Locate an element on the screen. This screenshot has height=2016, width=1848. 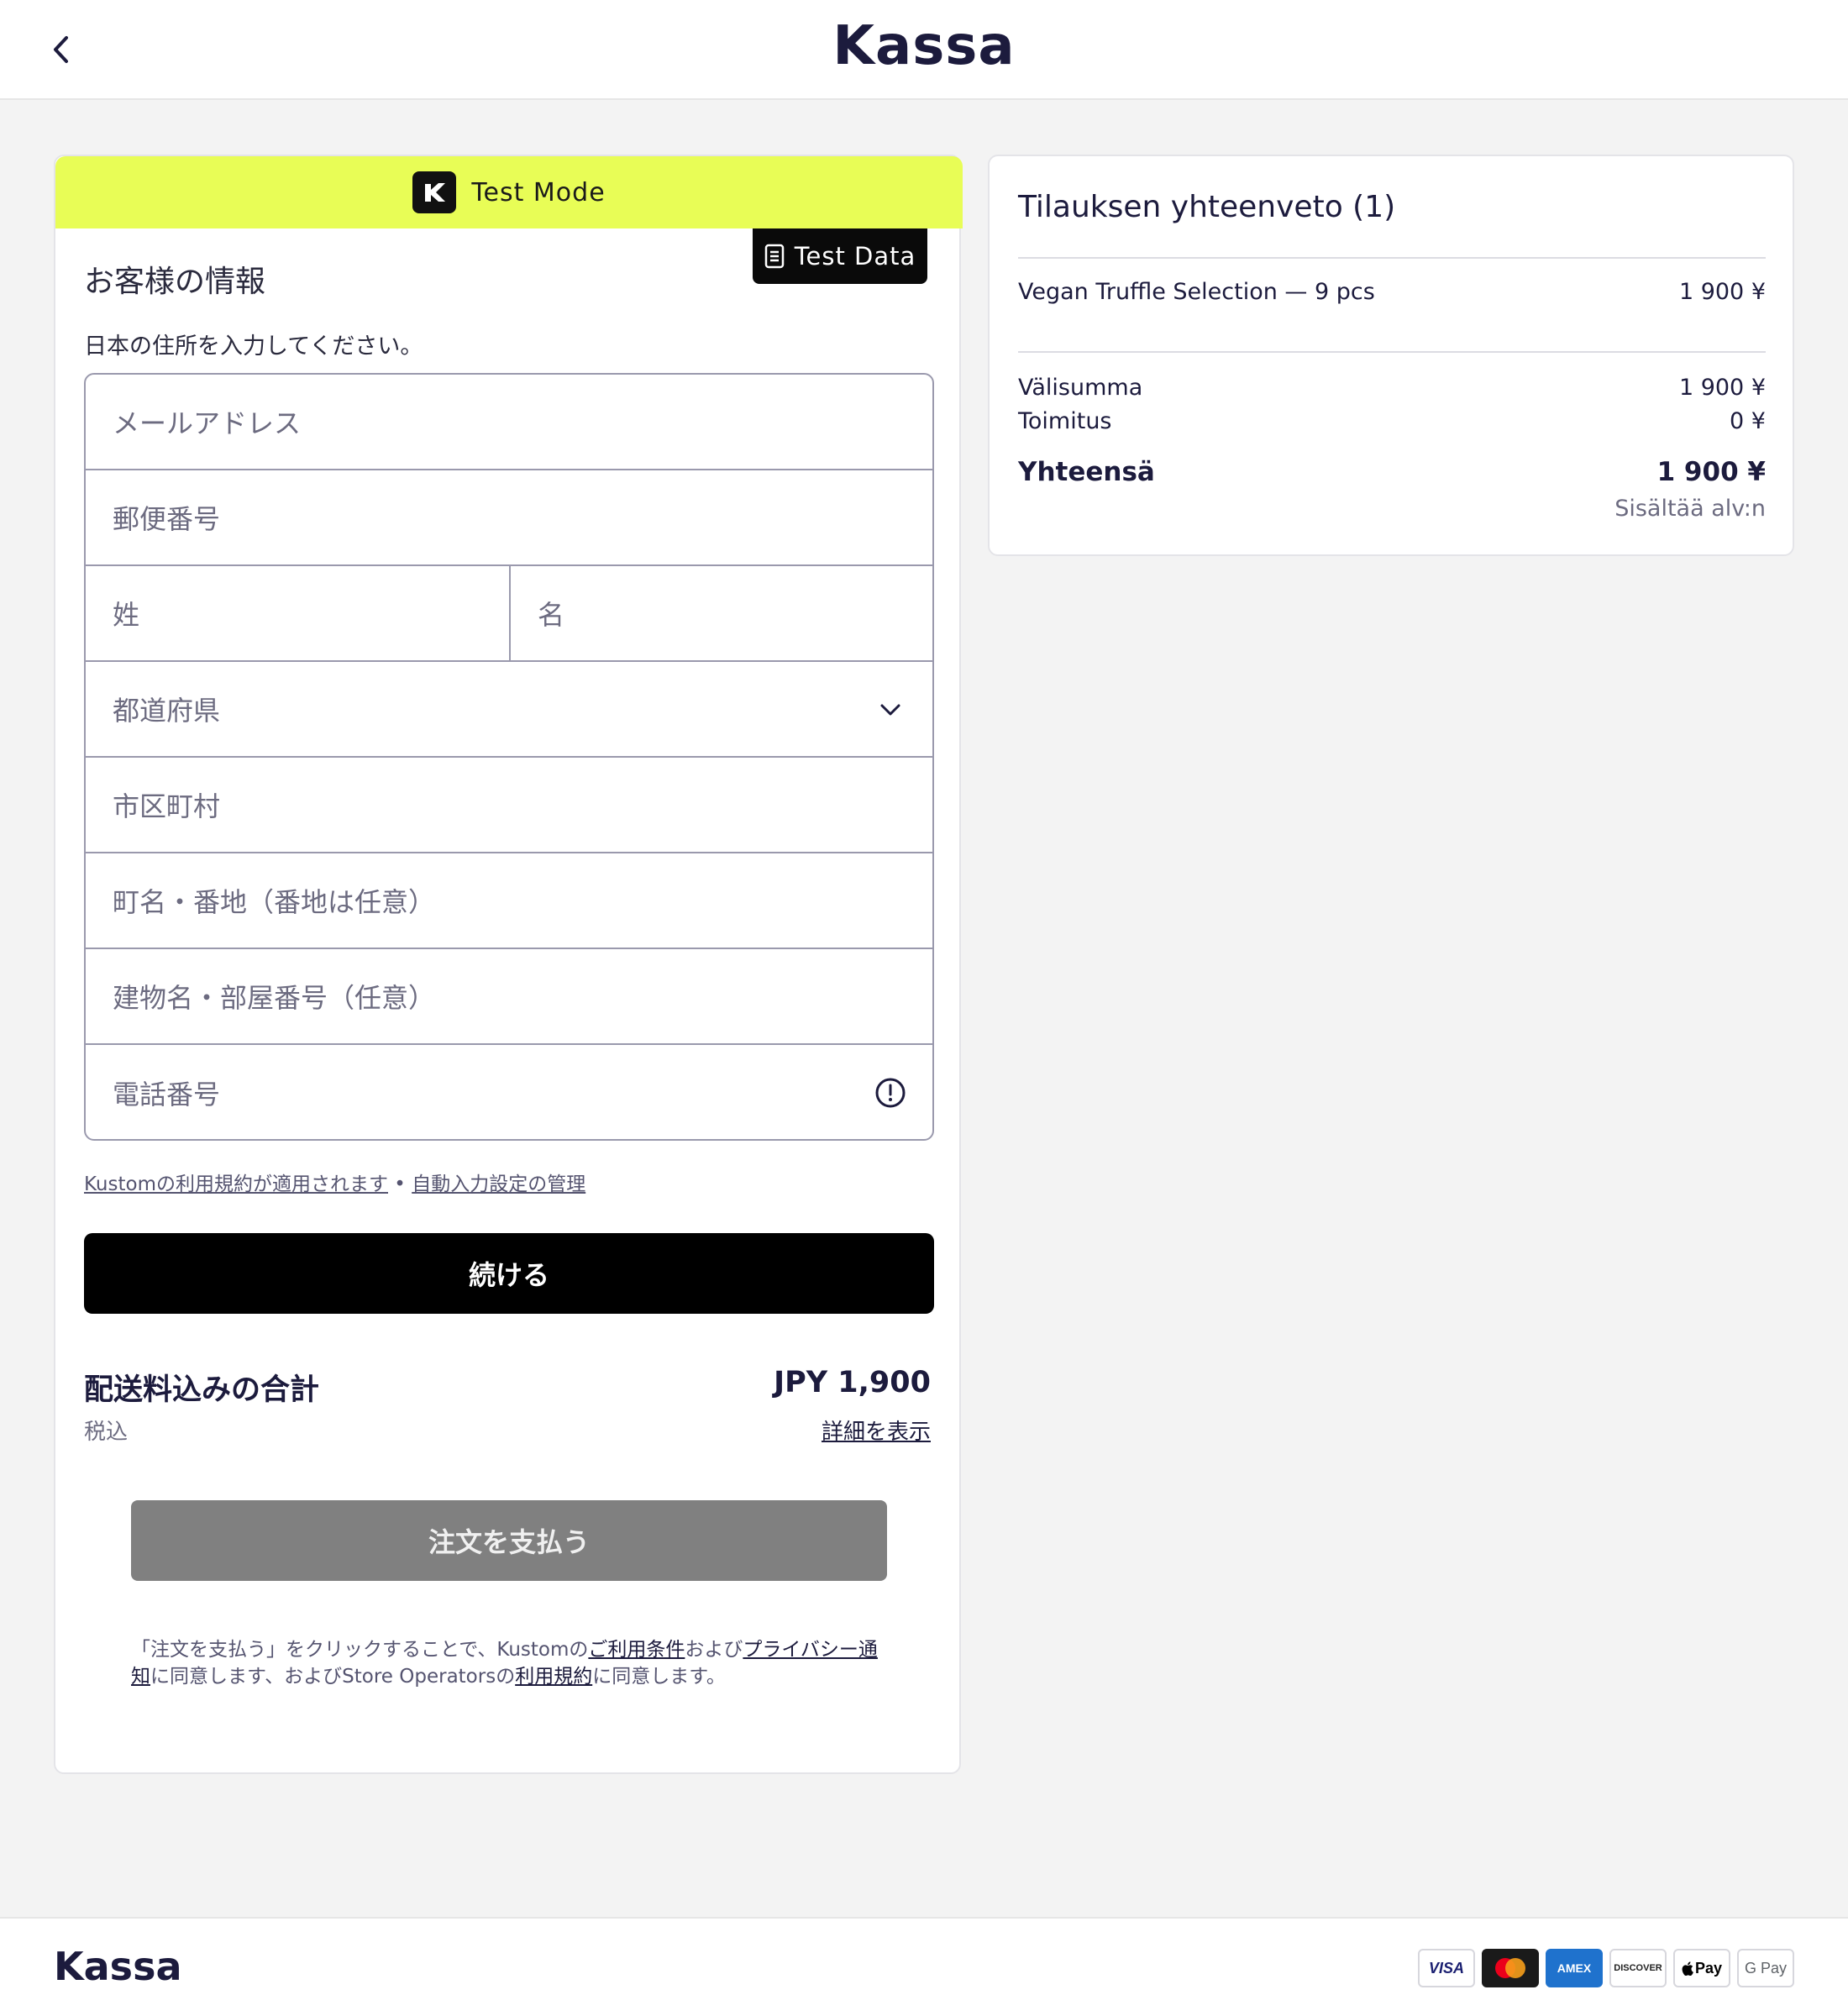
test-mode-banner: Test Mode is located at coordinates (509, 192).